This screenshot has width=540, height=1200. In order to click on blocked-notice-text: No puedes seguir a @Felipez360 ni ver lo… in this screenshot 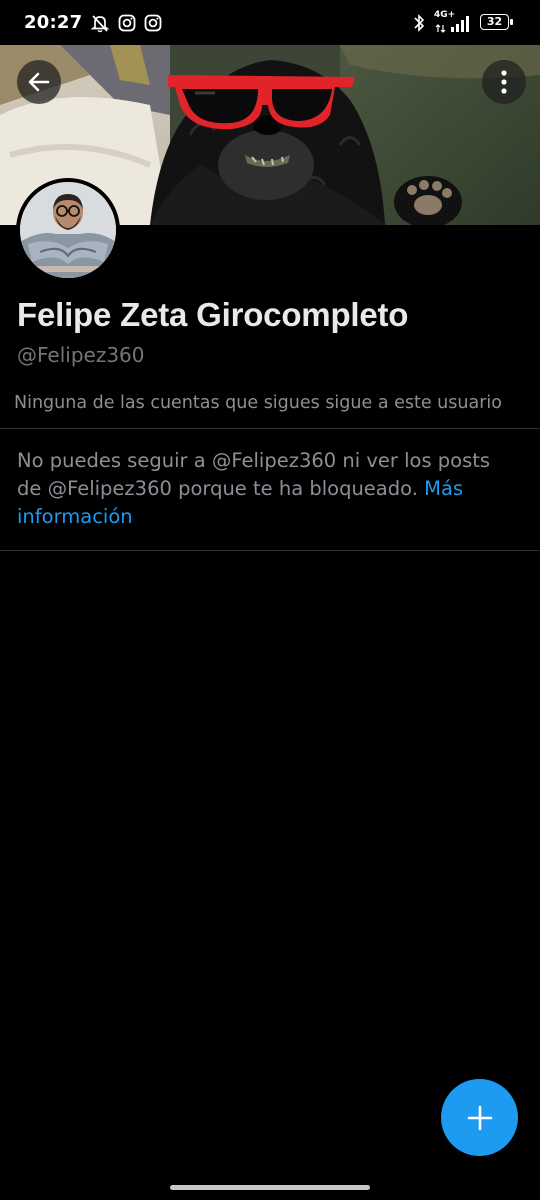, I will do `click(254, 474)`.